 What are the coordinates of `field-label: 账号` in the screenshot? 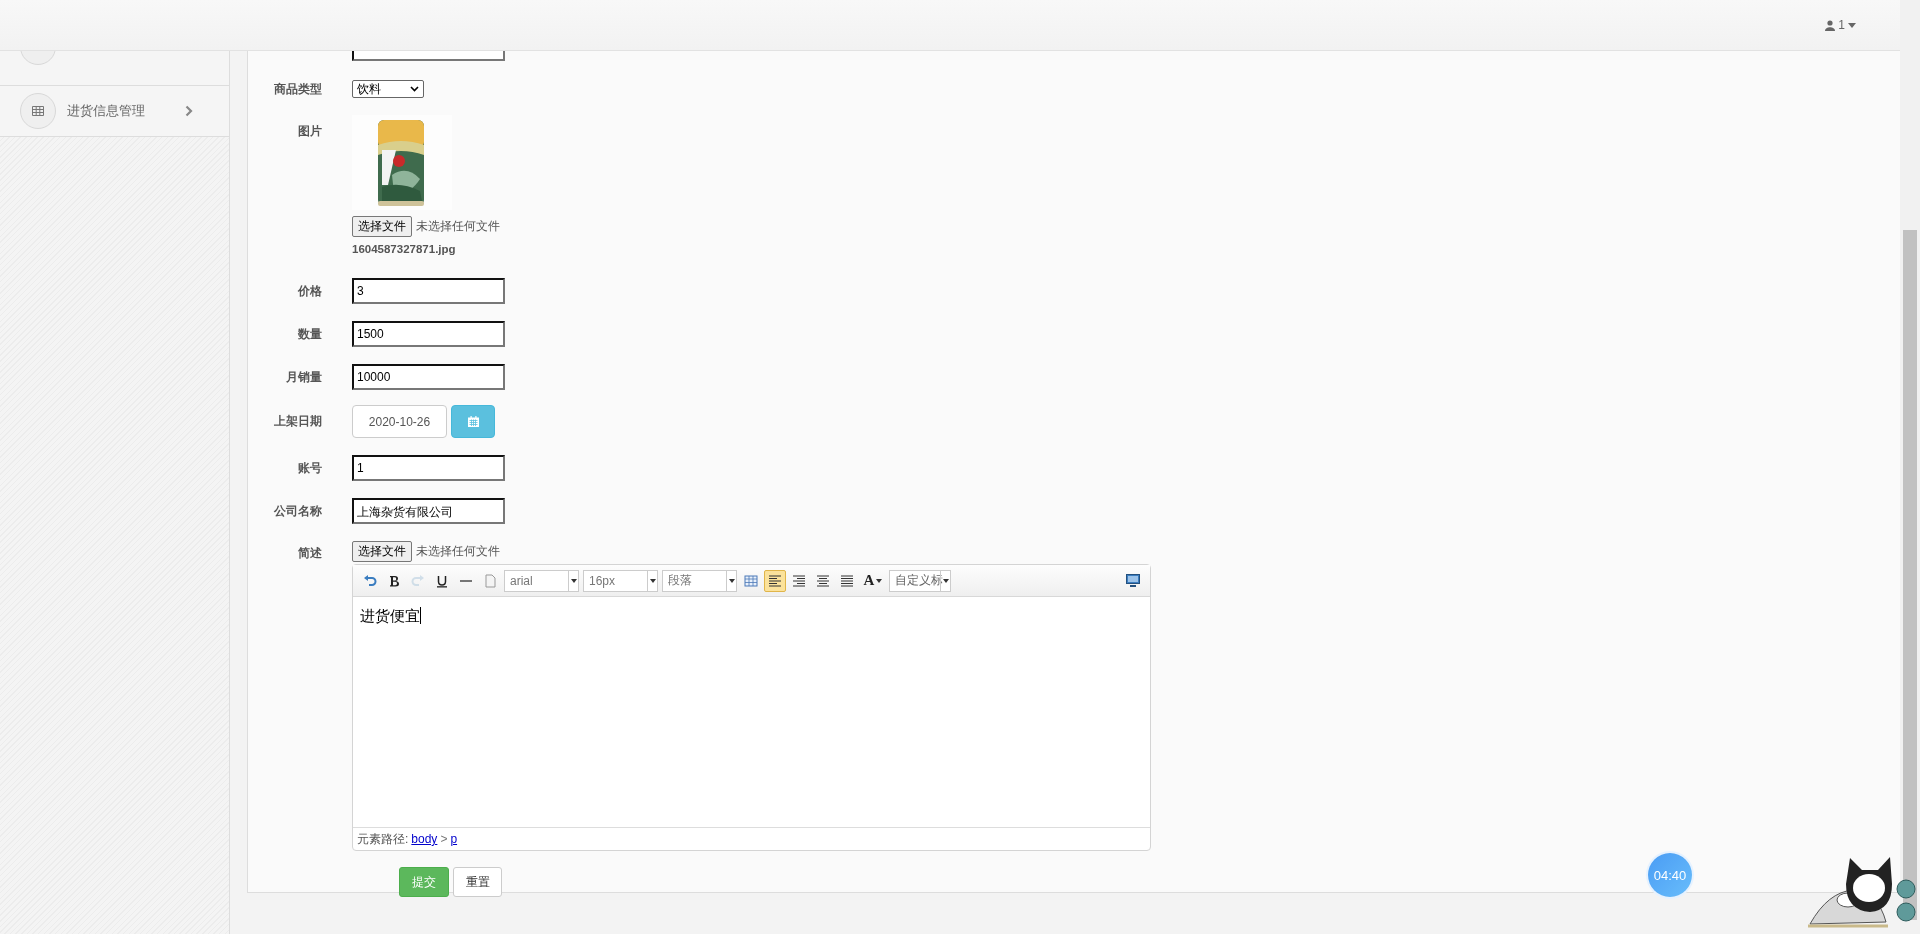 It's located at (309, 468).